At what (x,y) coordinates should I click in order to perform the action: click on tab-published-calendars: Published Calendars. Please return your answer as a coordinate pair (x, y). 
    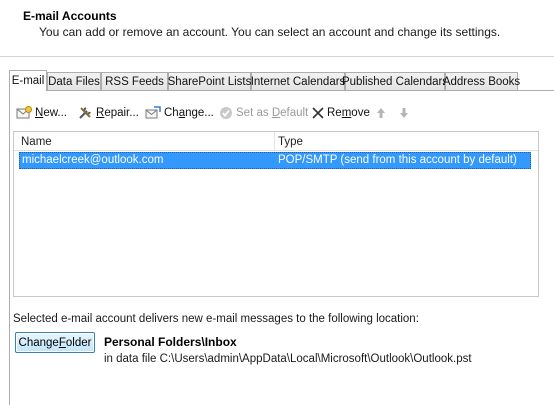
    Looking at the image, I should click on (395, 81).